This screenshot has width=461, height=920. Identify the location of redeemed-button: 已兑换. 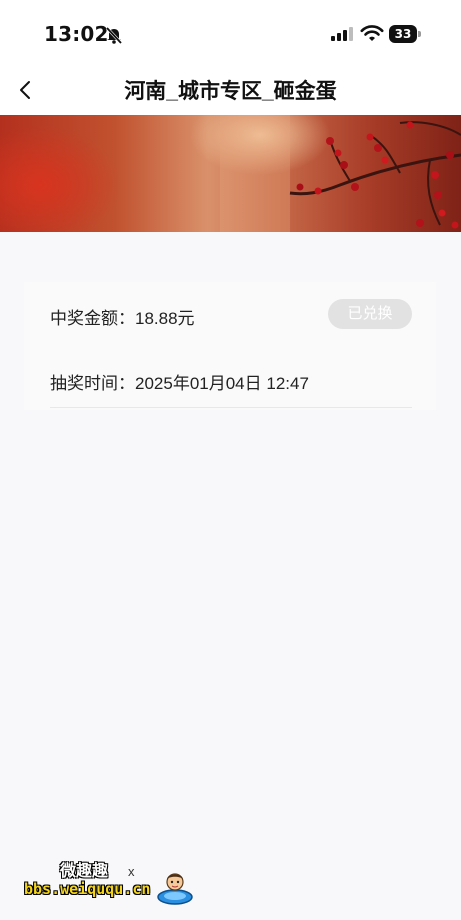
(370, 314).